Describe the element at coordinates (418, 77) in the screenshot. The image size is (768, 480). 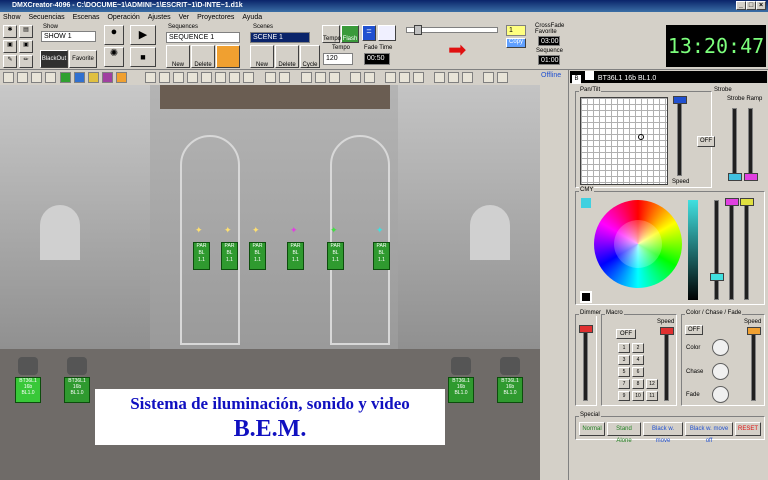
I see `chart-icon` at that location.